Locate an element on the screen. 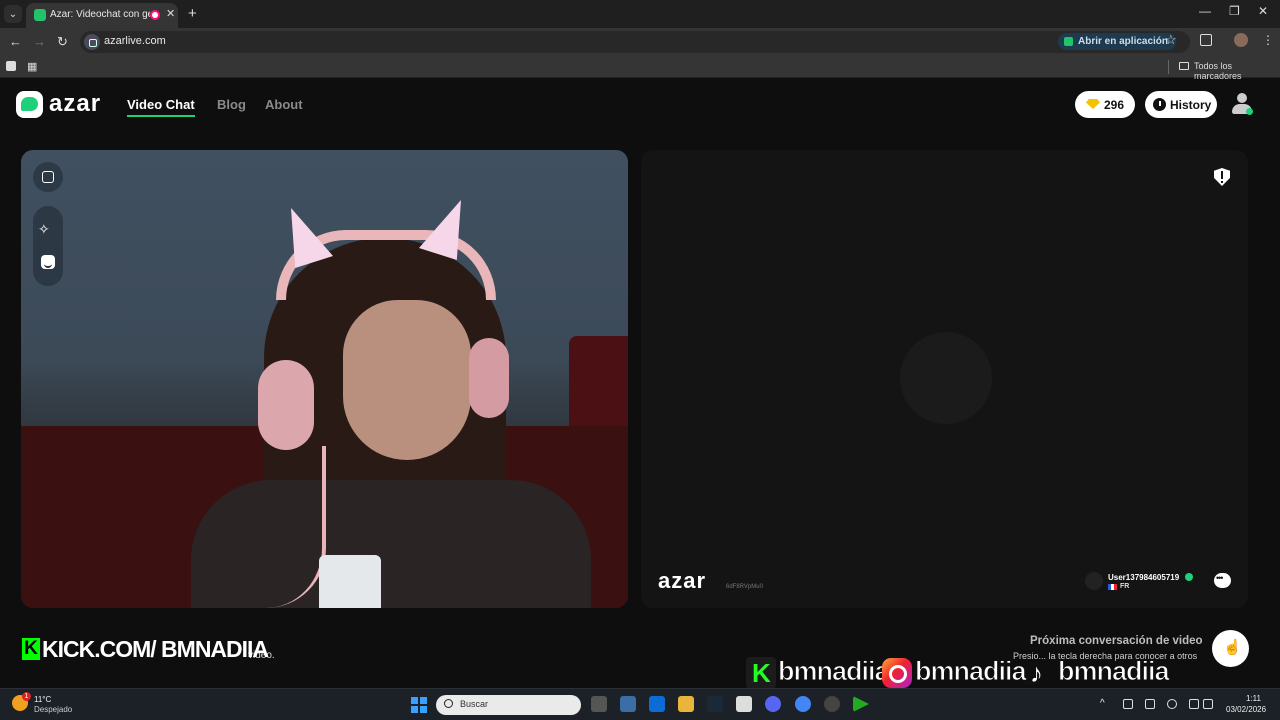 The width and height of the screenshot is (1280, 720). gems-count: 296 is located at coordinates (1114, 105).